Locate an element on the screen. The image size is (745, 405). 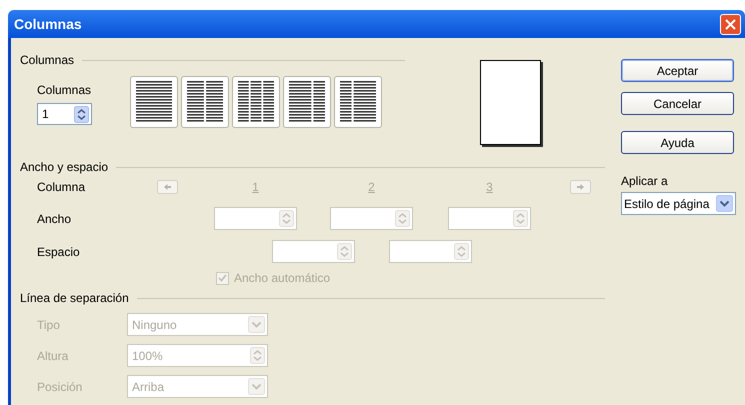
dropdown: Estilo de página is located at coordinates (678, 203).